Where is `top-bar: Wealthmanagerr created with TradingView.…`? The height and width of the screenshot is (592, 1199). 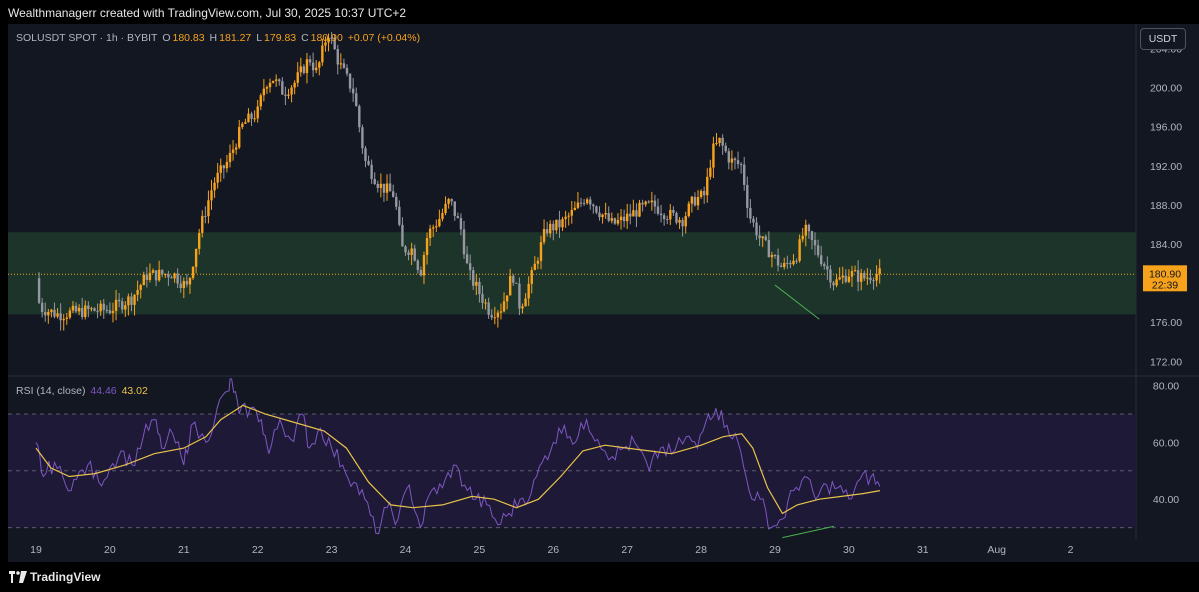 top-bar: Wealthmanagerr created with TradingView.… is located at coordinates (599, 12).